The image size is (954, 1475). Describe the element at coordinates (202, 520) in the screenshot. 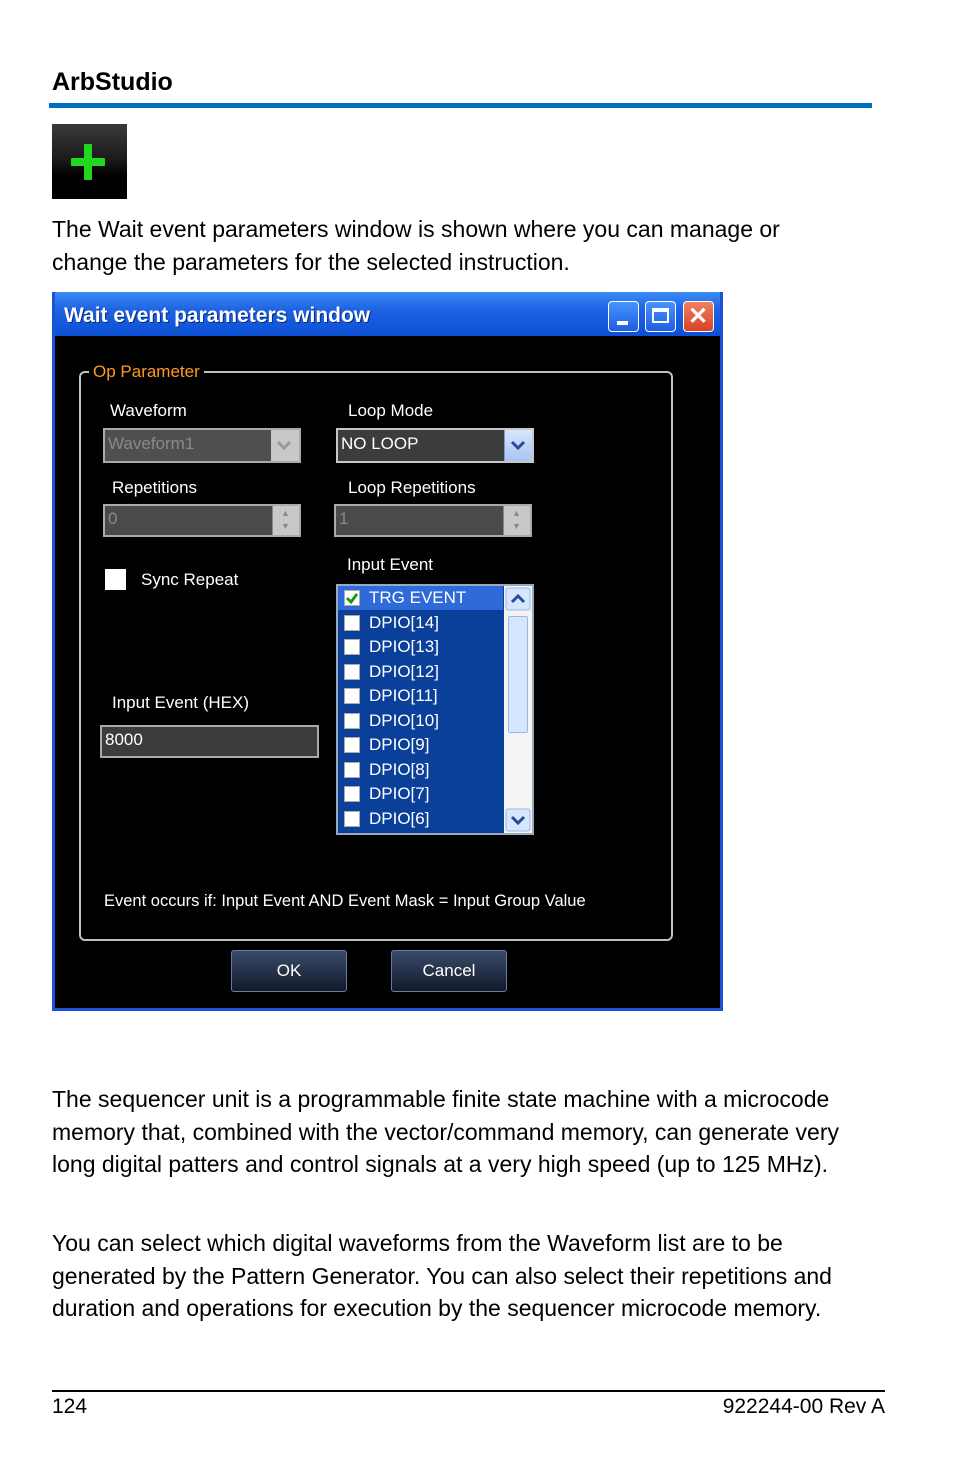

I see `repetitions-spinner: 0 ▲ ▼` at that location.